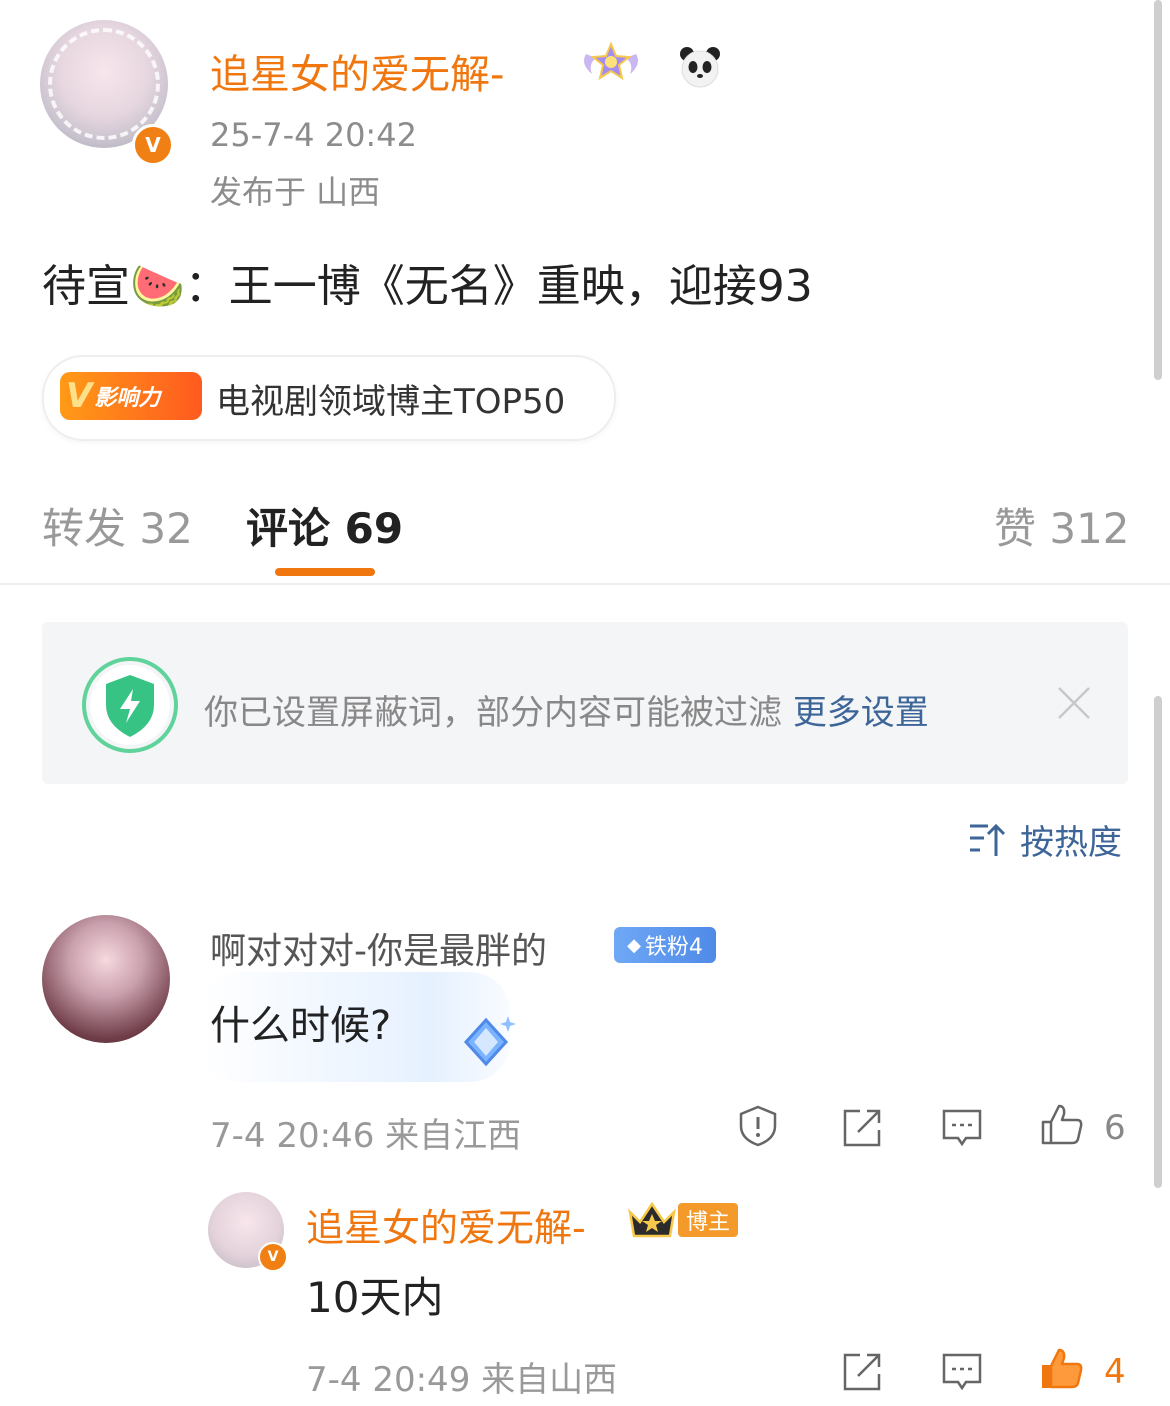 The height and width of the screenshot is (1406, 1170). What do you see at coordinates (1115, 1128) in the screenshot?
I see `comment-like-count: 6` at bounding box center [1115, 1128].